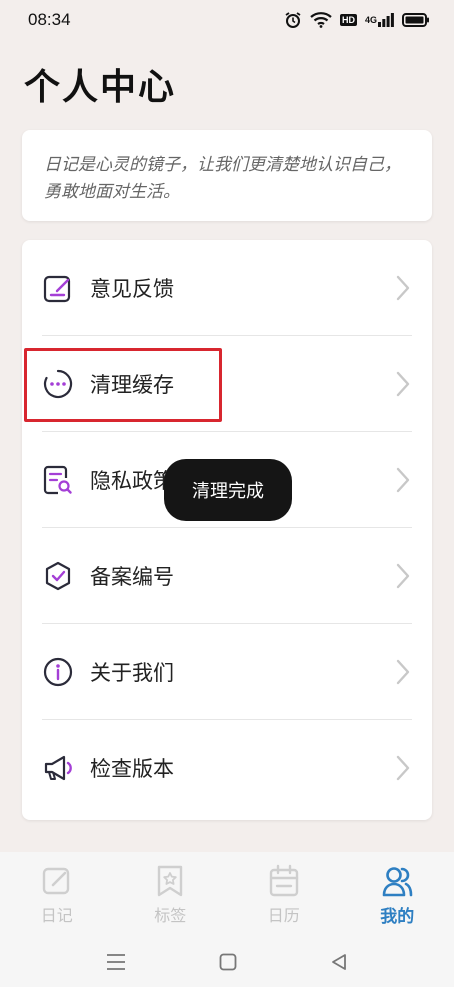 This screenshot has width=454, height=987. I want to click on quote-text: 日记是心灵的镜子，让我们更清楚地认识自己，勇敢地面对生活。, so click(222, 178).